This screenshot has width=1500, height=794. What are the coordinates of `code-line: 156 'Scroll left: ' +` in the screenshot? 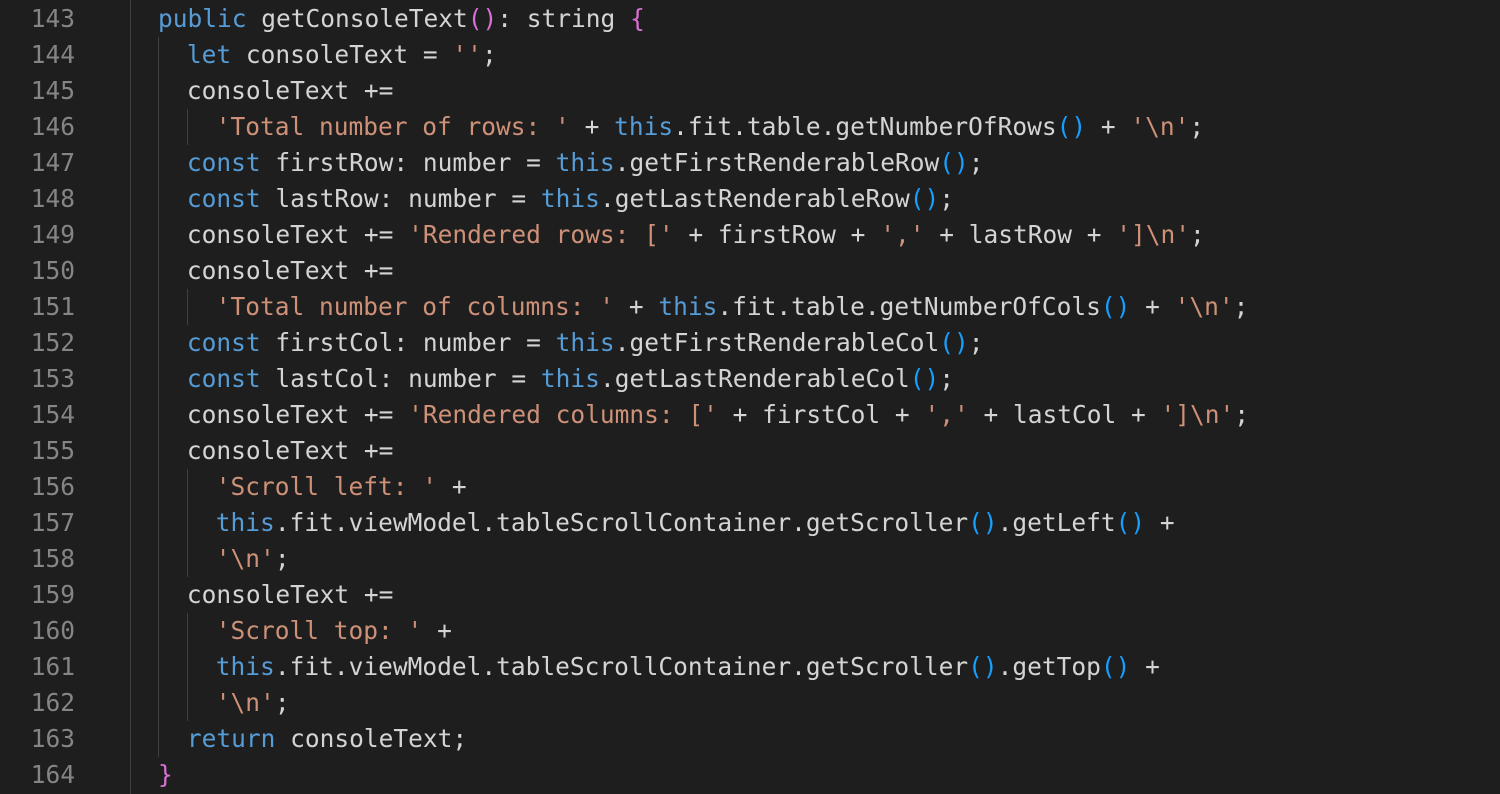 It's located at (750, 487).